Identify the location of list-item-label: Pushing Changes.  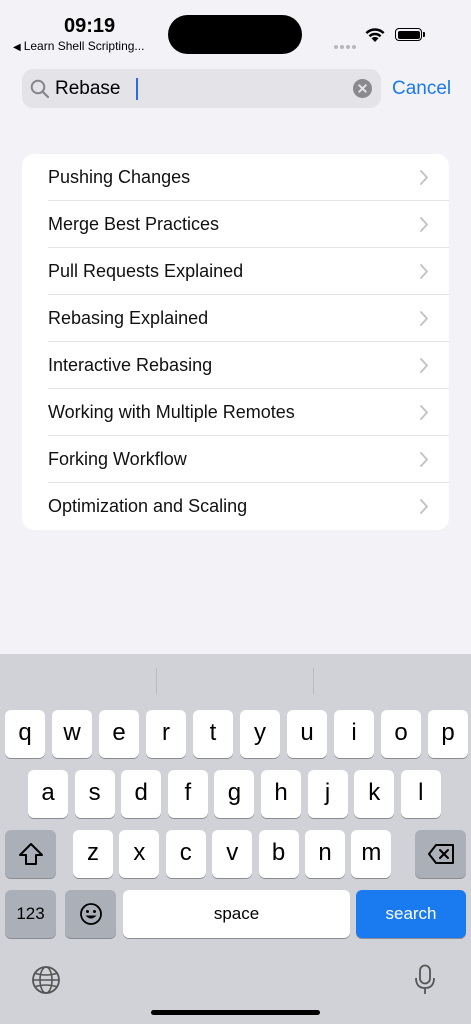
(119, 177).